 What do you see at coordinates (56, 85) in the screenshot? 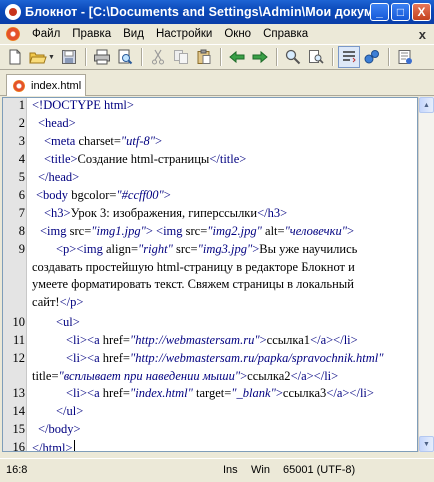
I see `tab-label: index.html` at bounding box center [56, 85].